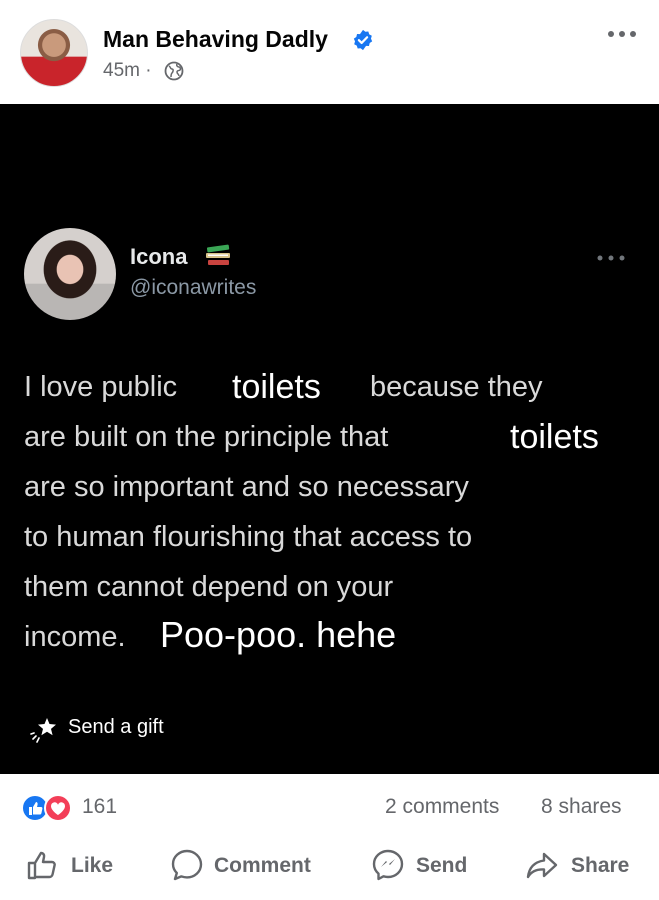 The height and width of the screenshot is (900, 659). Describe the element at coordinates (174, 71) in the screenshot. I see `globe-icon` at that location.